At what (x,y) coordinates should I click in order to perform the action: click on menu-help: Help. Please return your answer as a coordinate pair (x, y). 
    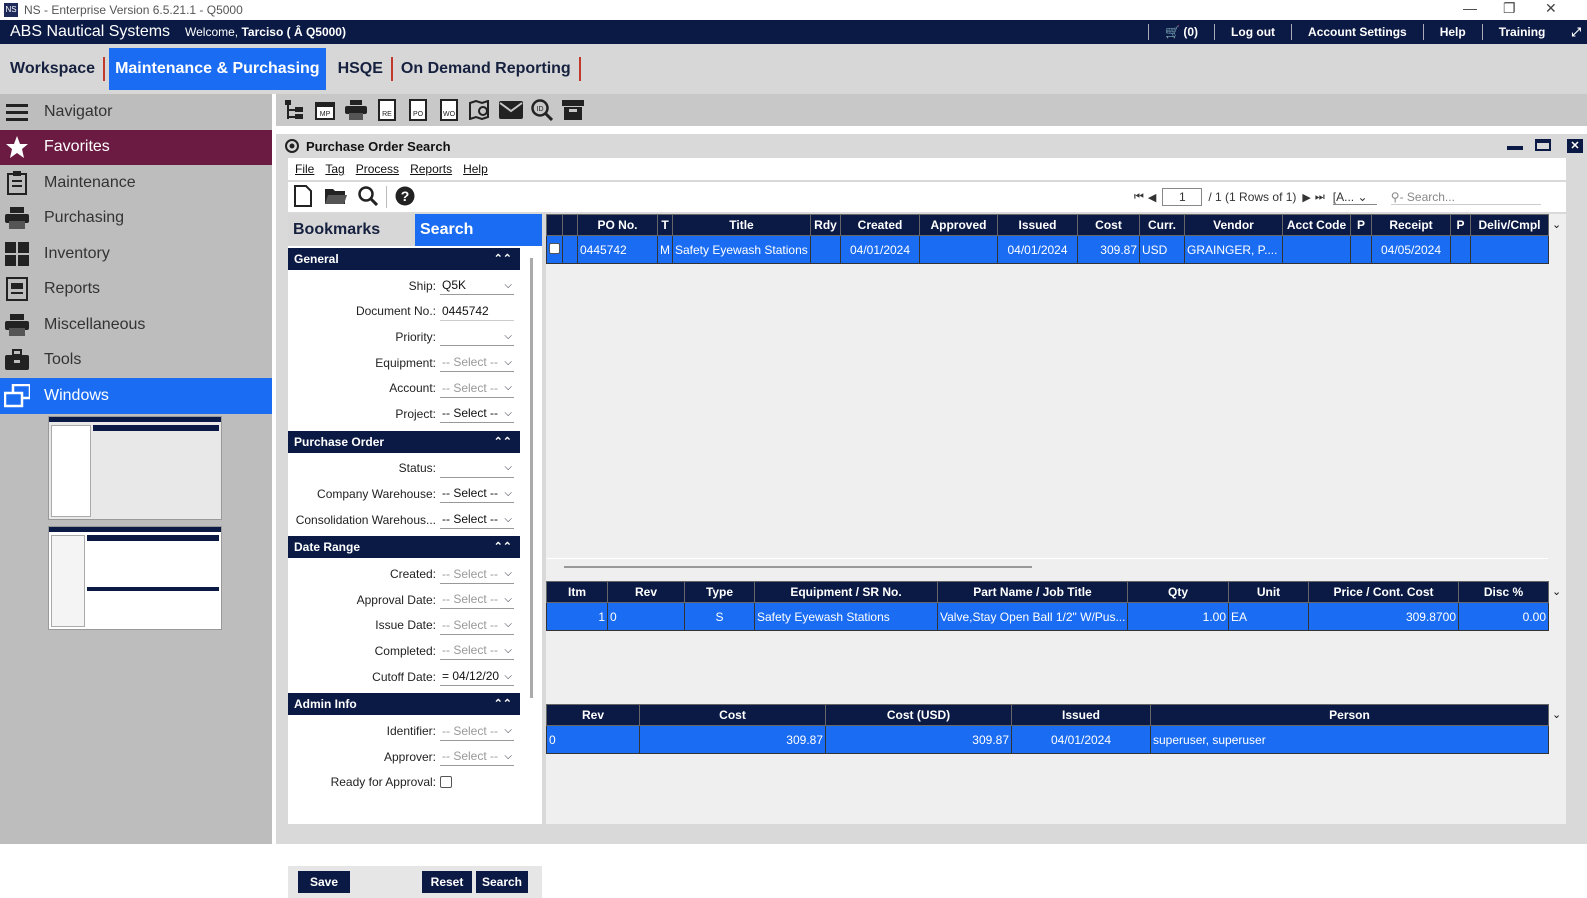
    Looking at the image, I should click on (475, 169).